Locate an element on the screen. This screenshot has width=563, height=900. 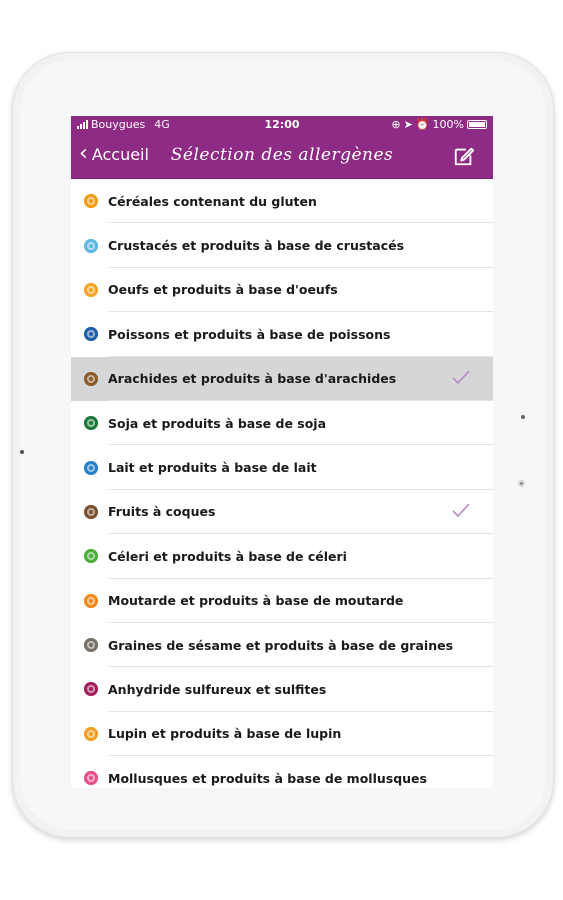
allergen-row: Céréales contenant du gluten is located at coordinates (282, 201).